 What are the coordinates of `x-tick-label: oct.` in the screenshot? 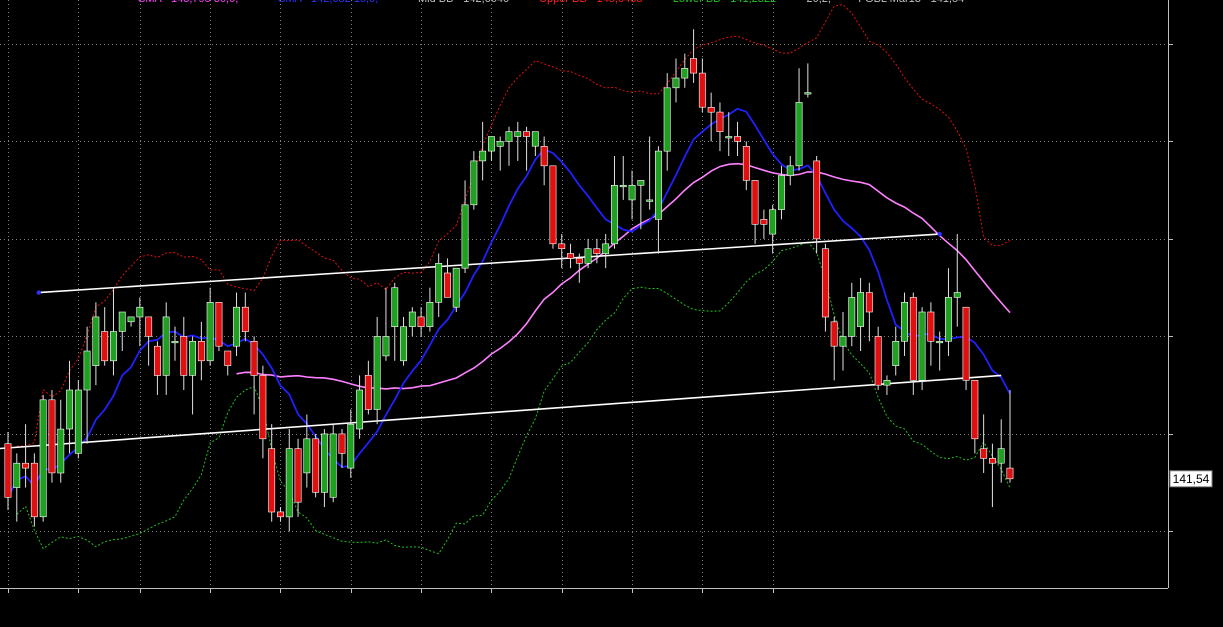 It's located at (140, 605).